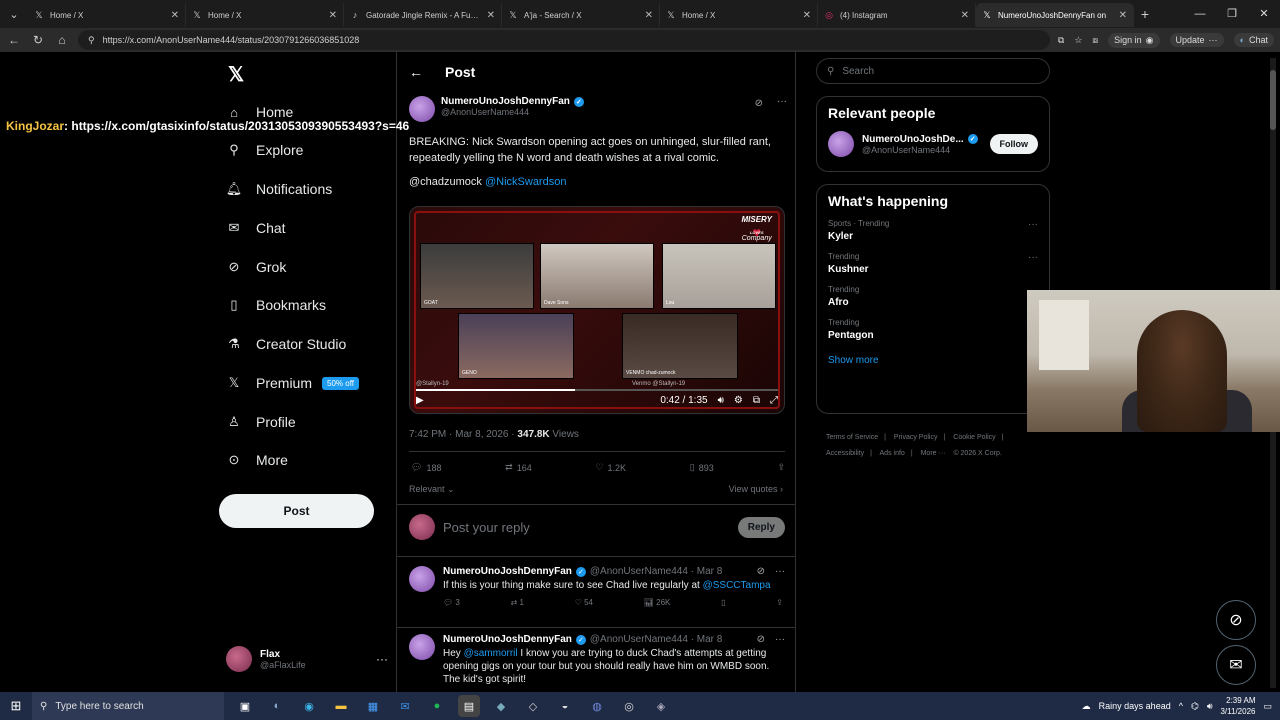 This screenshot has width=1280, height=720. I want to click on discord-icon: ◍, so click(597, 706).